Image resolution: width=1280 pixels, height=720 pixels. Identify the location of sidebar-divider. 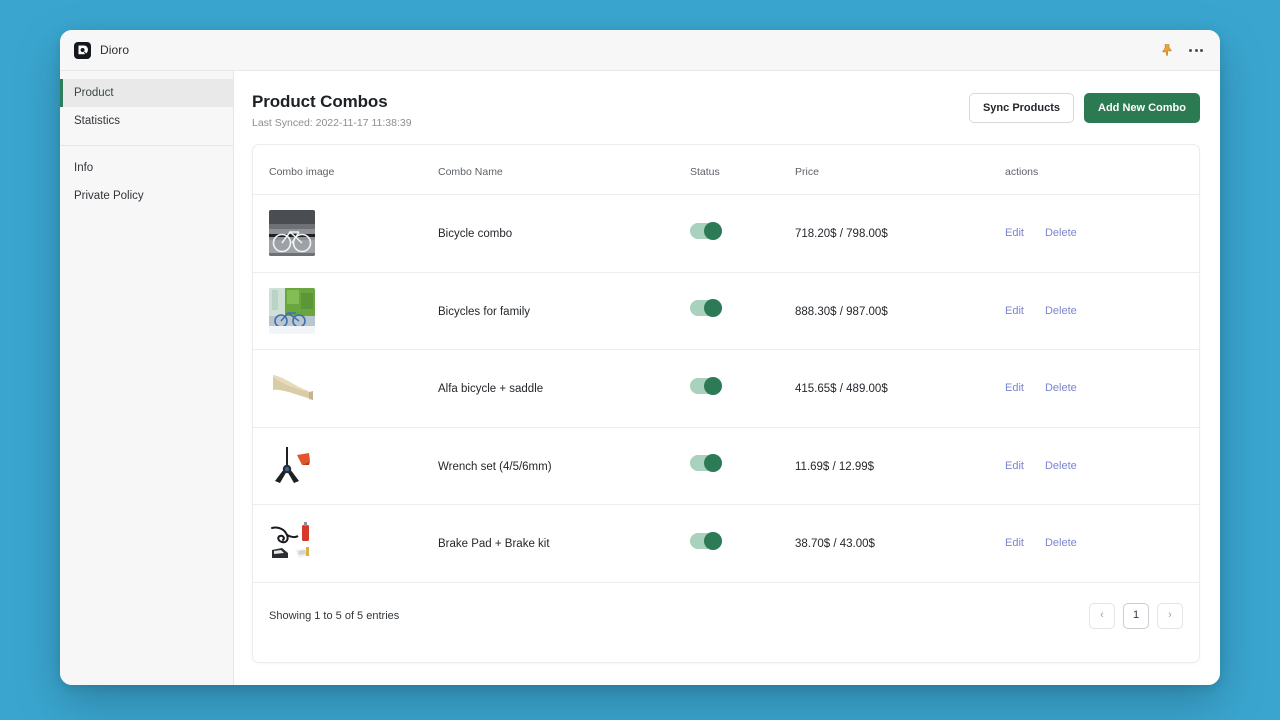
(146, 145).